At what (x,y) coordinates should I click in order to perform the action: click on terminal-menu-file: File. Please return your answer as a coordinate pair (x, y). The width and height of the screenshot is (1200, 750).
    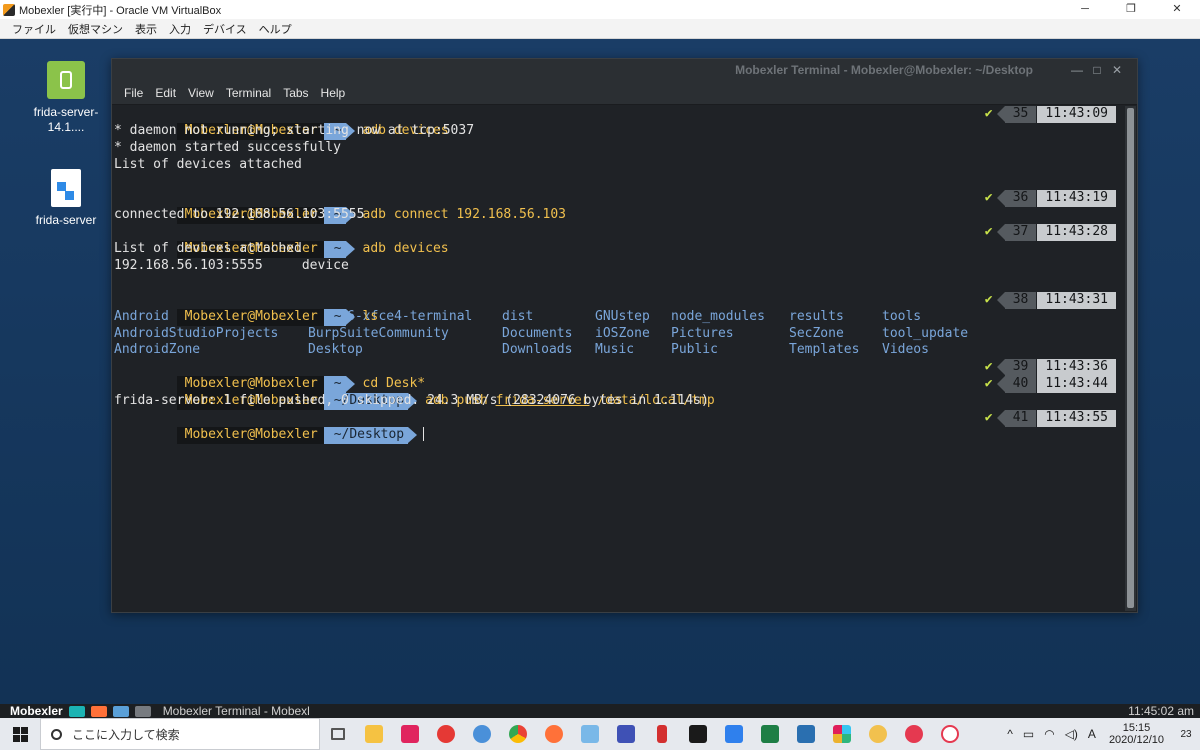
    Looking at the image, I should click on (133, 93).